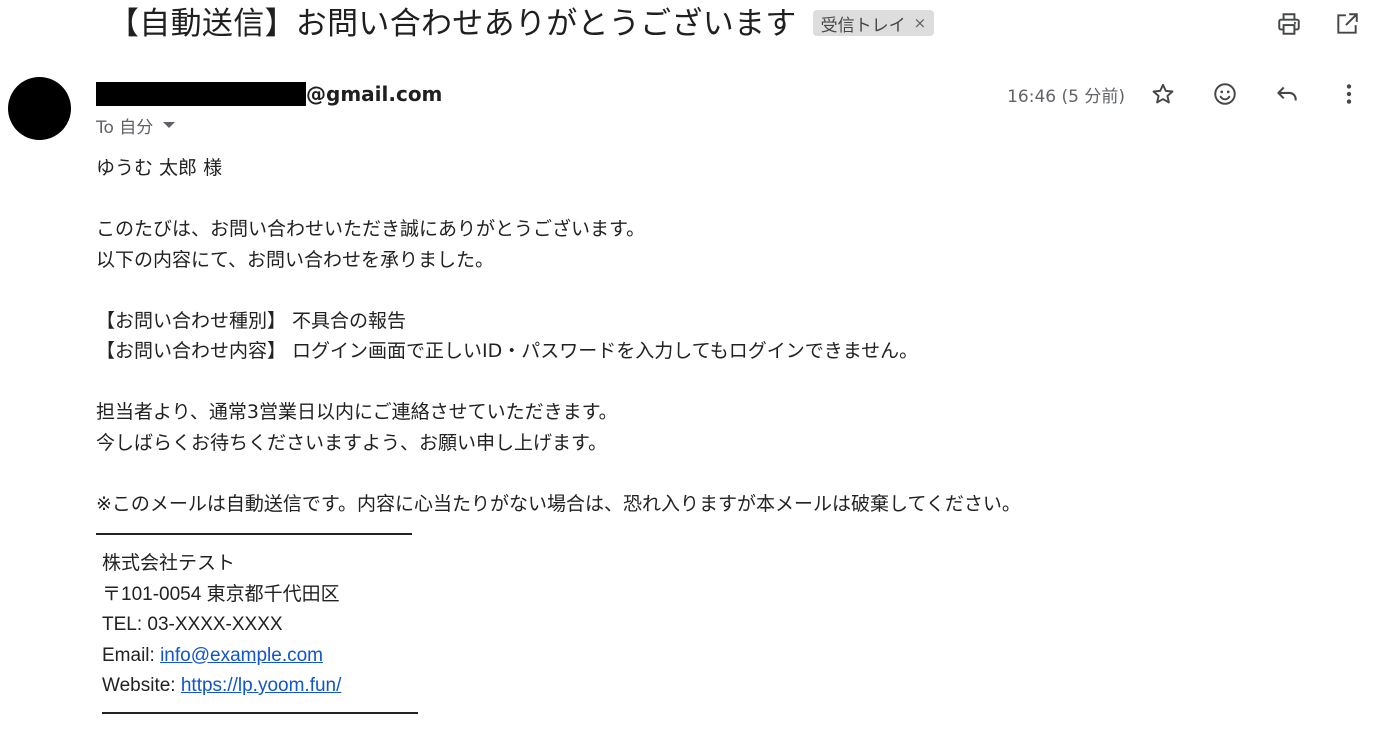 This screenshot has width=1373, height=742. What do you see at coordinates (261, 685) in the screenshot?
I see `signature-website-link: https://lp.yoom.fun/` at bounding box center [261, 685].